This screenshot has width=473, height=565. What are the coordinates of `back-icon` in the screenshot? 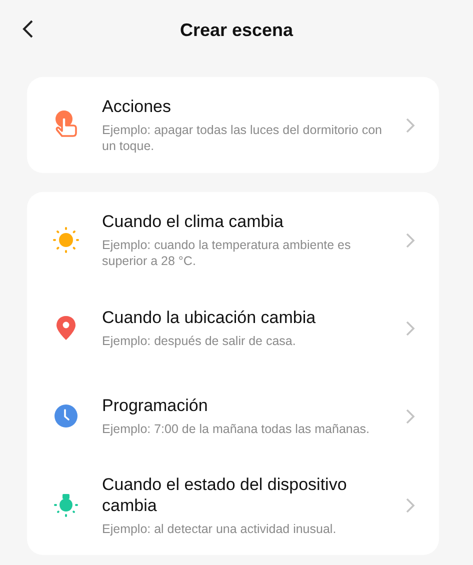 It's located at (28, 29).